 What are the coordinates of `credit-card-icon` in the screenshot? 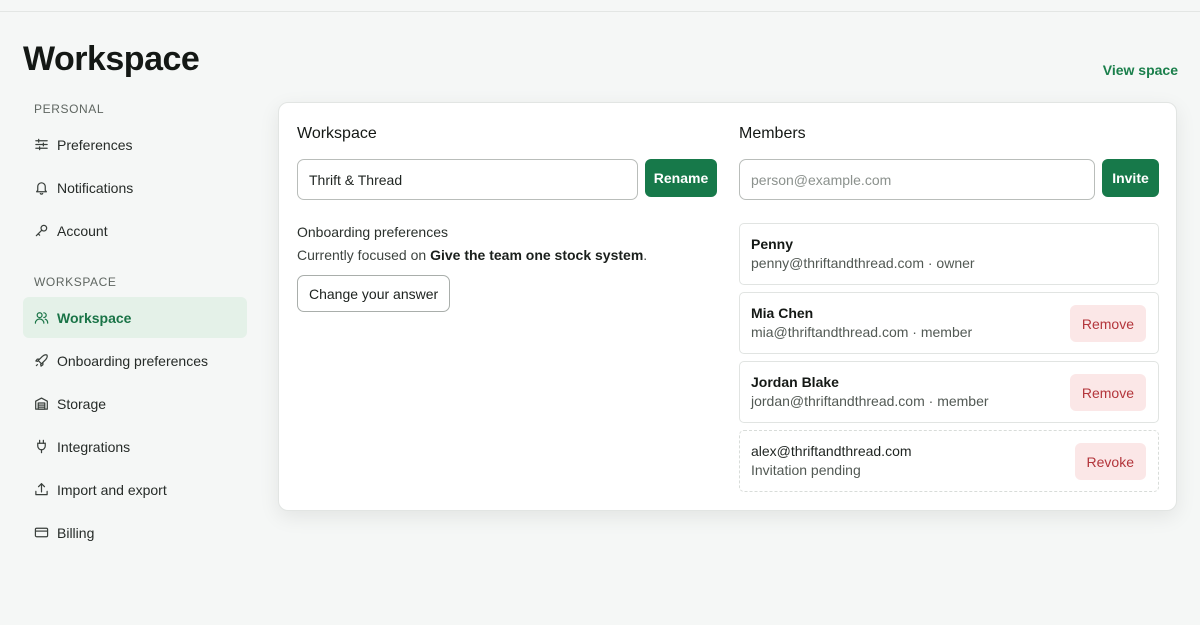 It's located at (41, 532).